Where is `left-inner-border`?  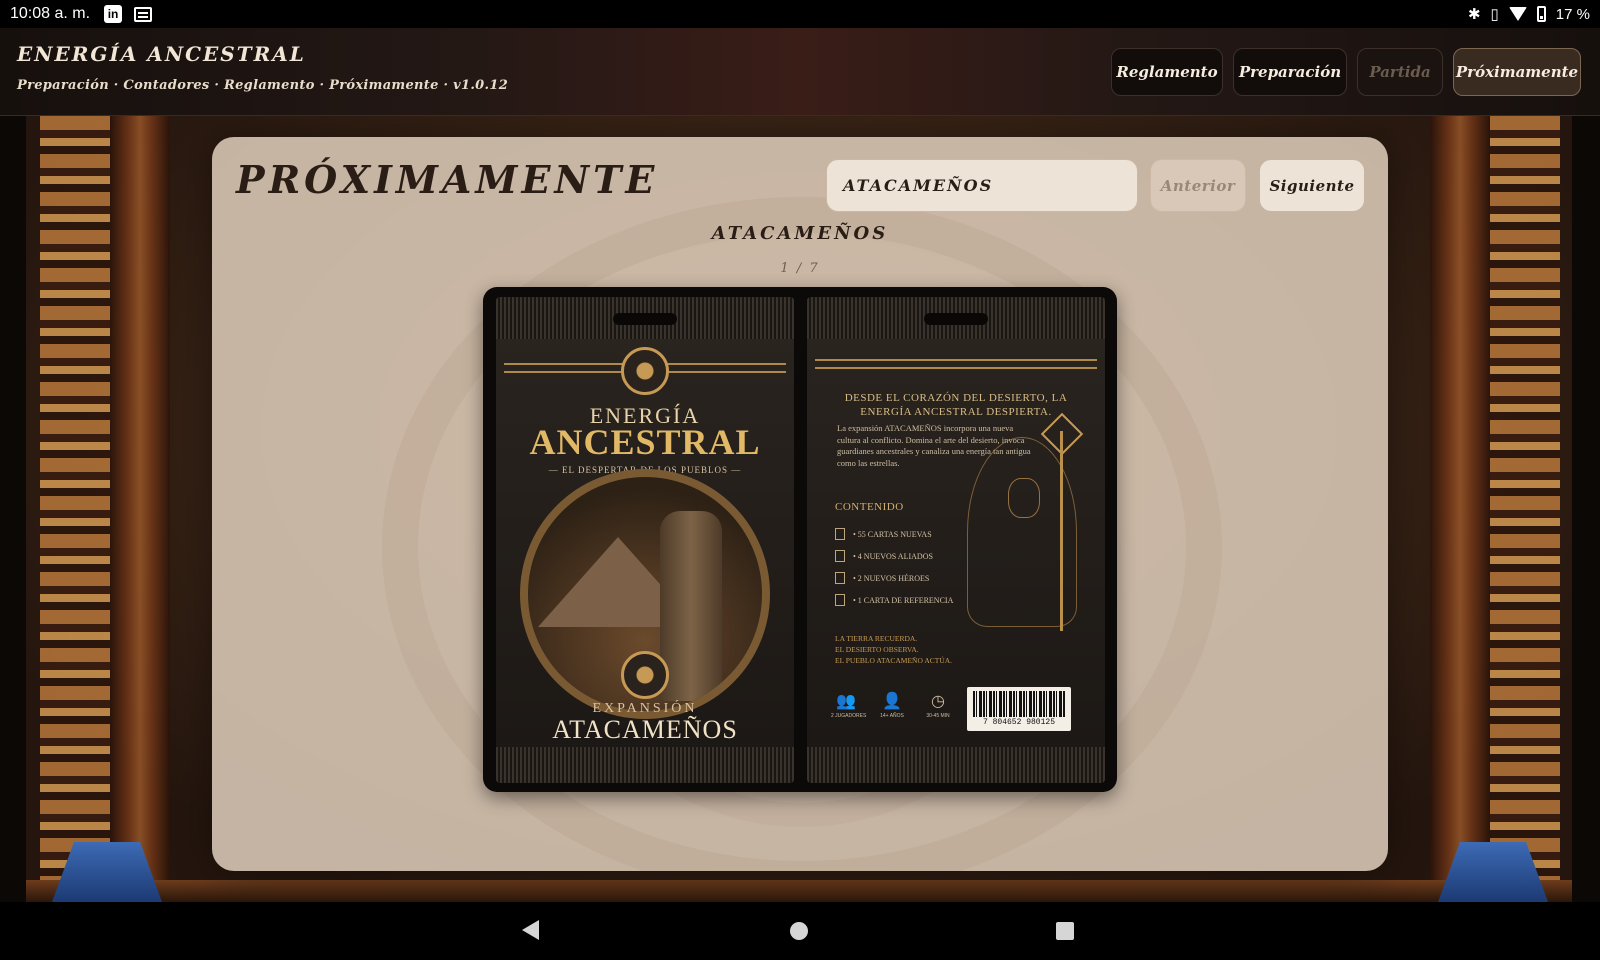 left-inner-border is located at coordinates (140, 509).